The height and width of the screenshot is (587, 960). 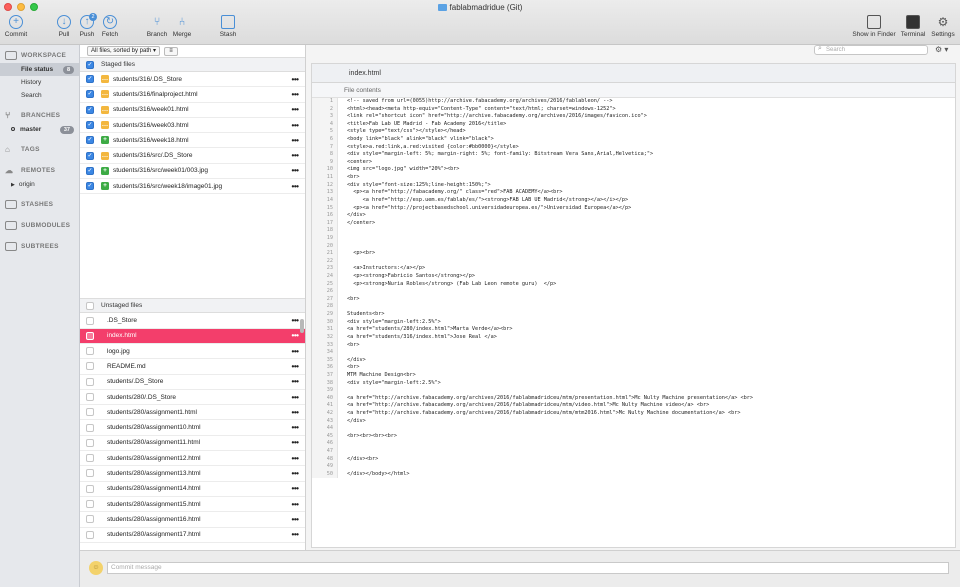 What do you see at coordinates (528, 568) in the screenshot?
I see `commit-message-input: Commit message` at bounding box center [528, 568].